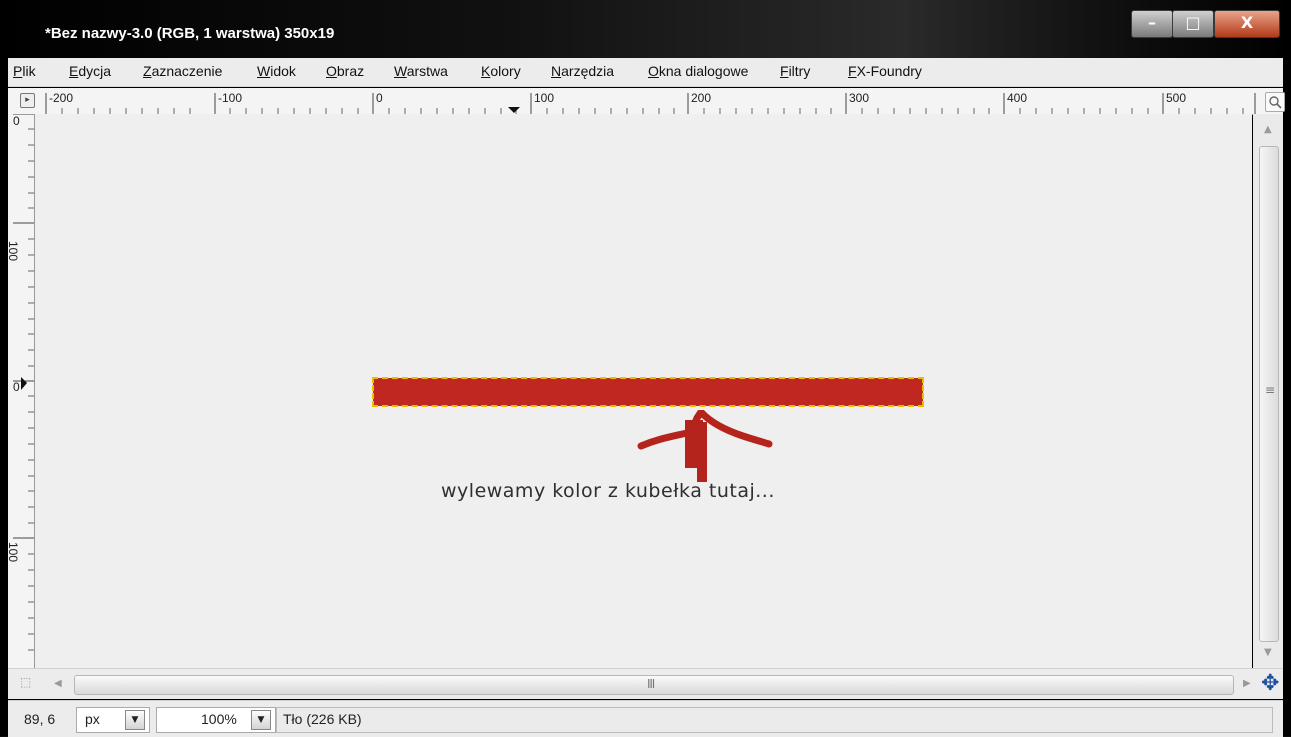 This screenshot has width=1291, height=737. I want to click on menu-zaznaczenie: Zaznaczenie, so click(182, 71).